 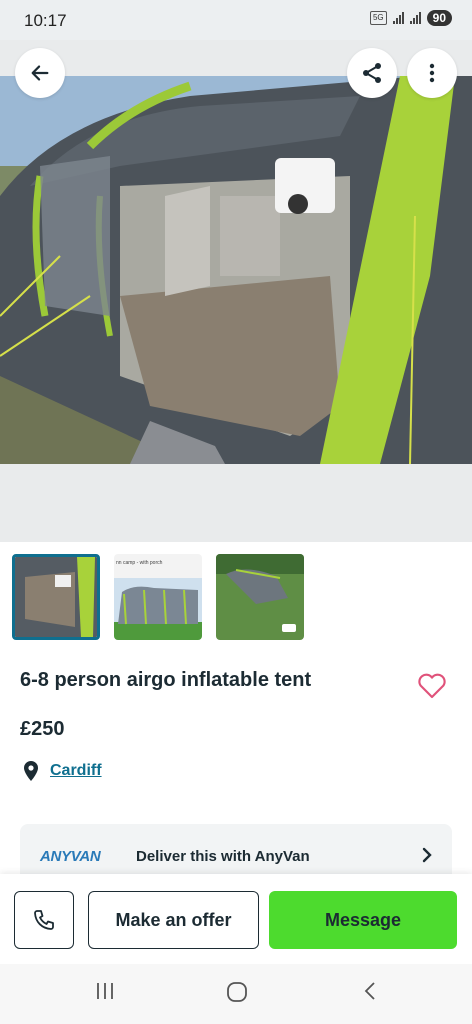 I want to click on back-button, so click(x=40, y=73).